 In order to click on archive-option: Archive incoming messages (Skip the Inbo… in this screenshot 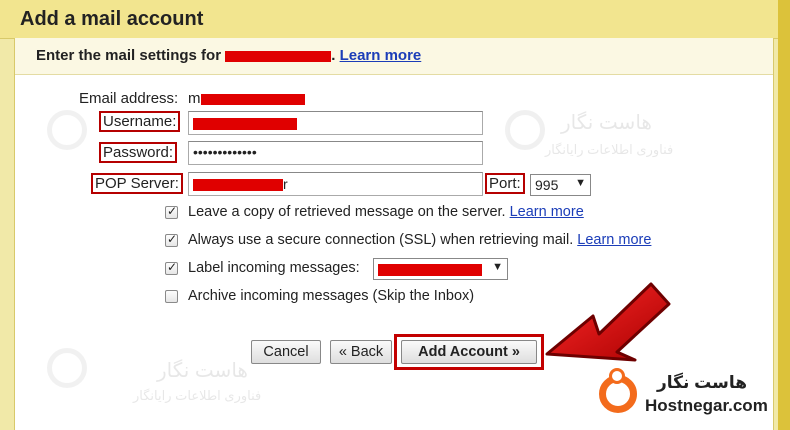, I will do `click(331, 296)`.